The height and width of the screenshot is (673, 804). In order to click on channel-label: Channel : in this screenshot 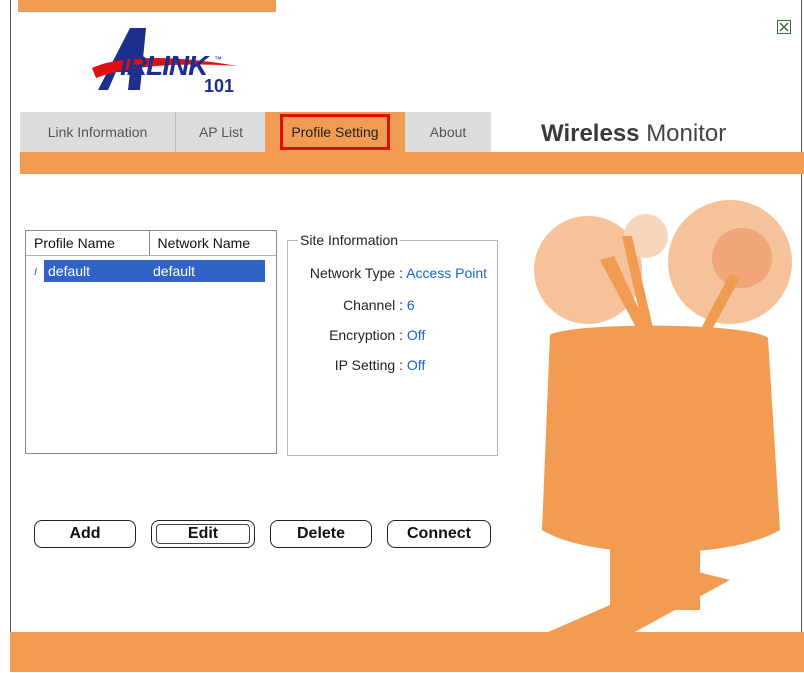, I will do `click(373, 305)`.